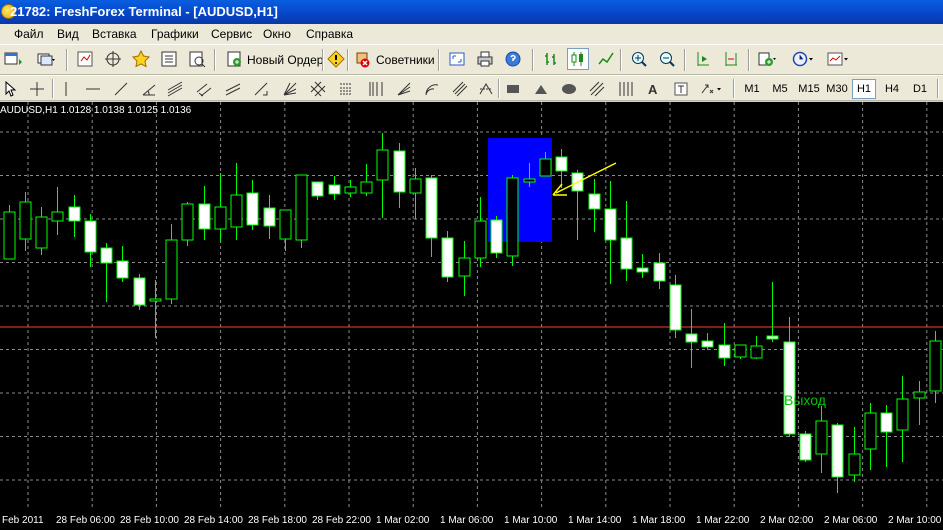 This screenshot has width=943, height=530. I want to click on exit-annotation-label: Выход, so click(805, 400).